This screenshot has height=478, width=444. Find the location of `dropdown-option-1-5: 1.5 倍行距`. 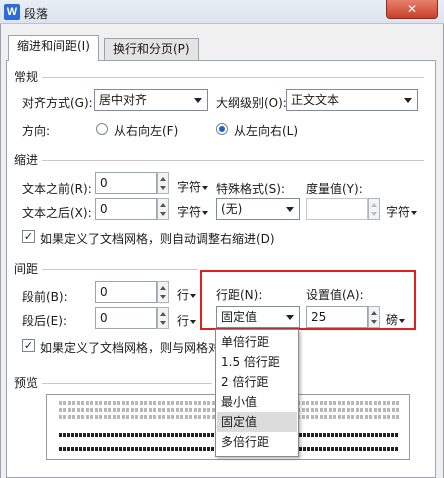

dropdown-option-1-5: 1.5 倍行距 is located at coordinates (257, 362).